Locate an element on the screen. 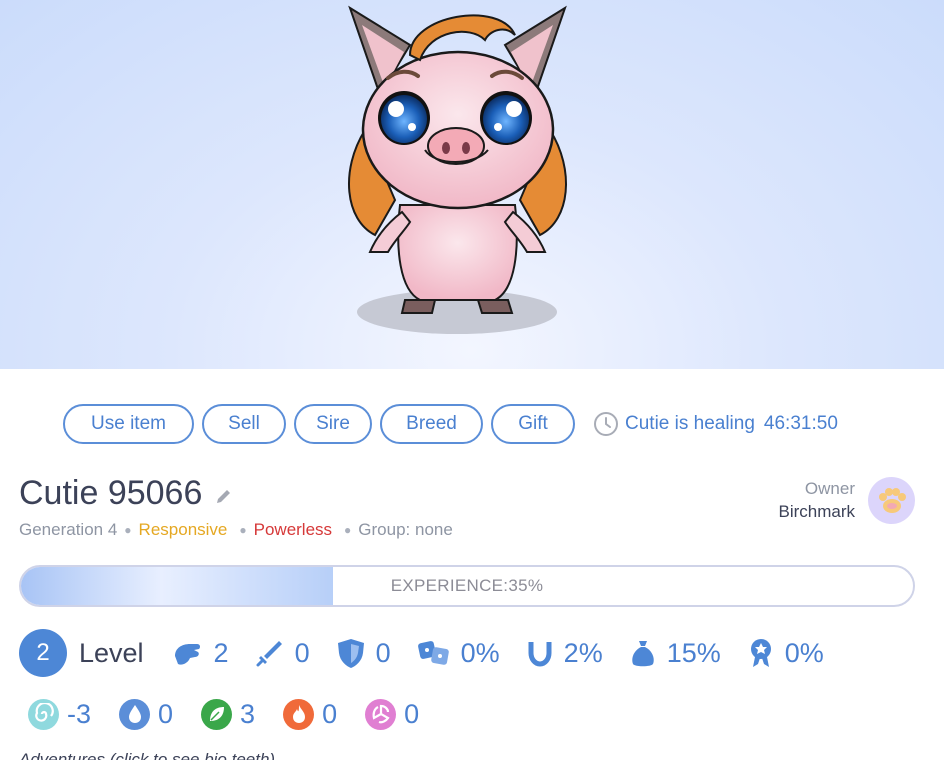 The height and width of the screenshot is (760, 944). shield-icon is located at coordinates (350, 653).